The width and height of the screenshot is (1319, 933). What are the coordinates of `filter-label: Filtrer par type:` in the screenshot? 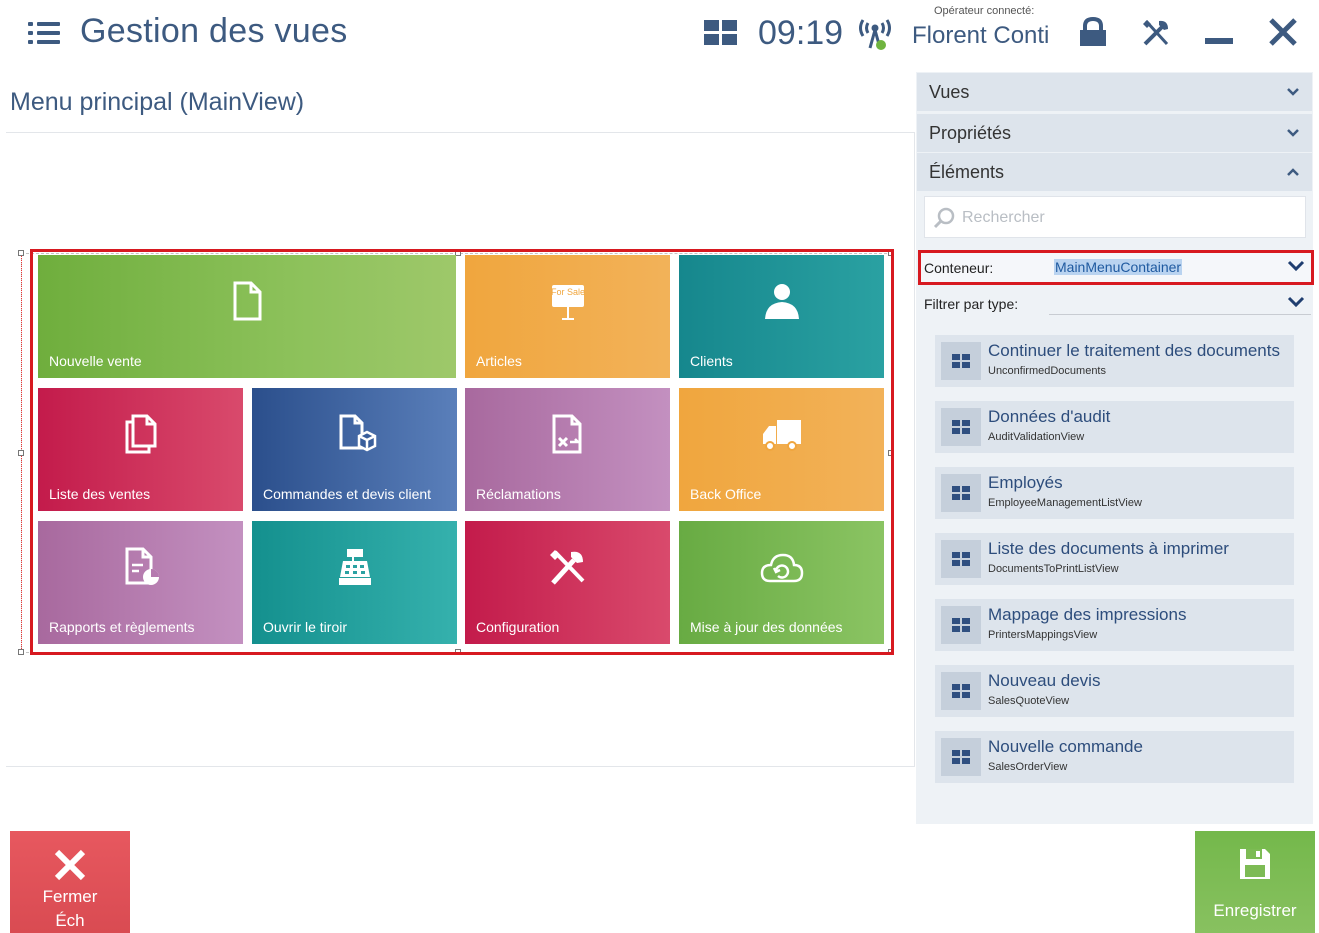 It's located at (971, 304).